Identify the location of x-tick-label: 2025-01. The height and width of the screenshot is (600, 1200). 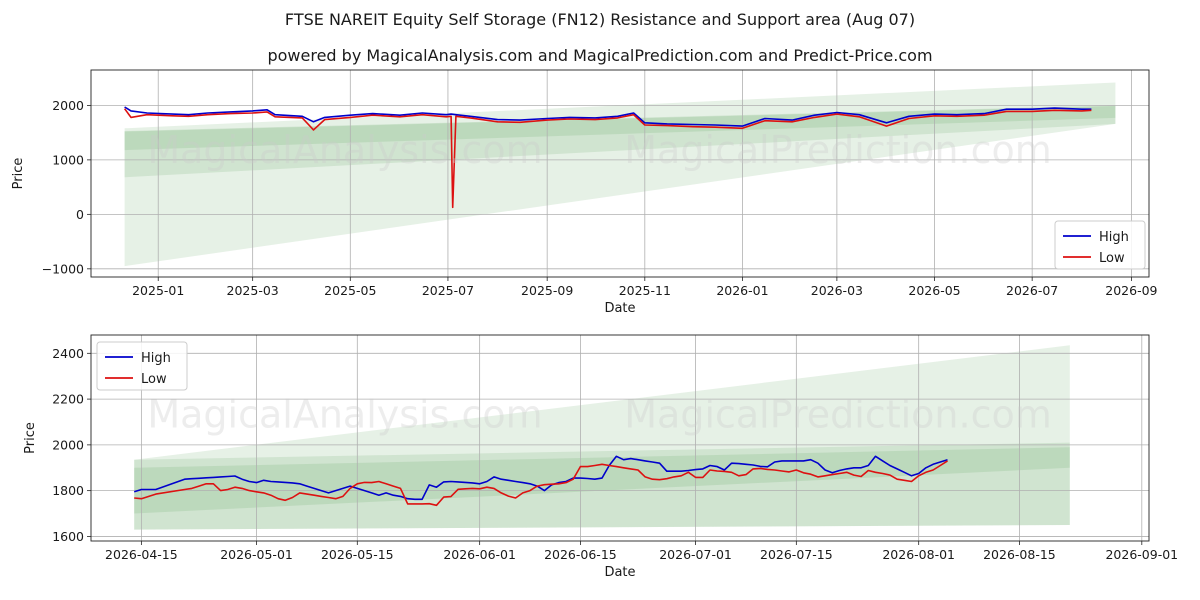
(158, 290).